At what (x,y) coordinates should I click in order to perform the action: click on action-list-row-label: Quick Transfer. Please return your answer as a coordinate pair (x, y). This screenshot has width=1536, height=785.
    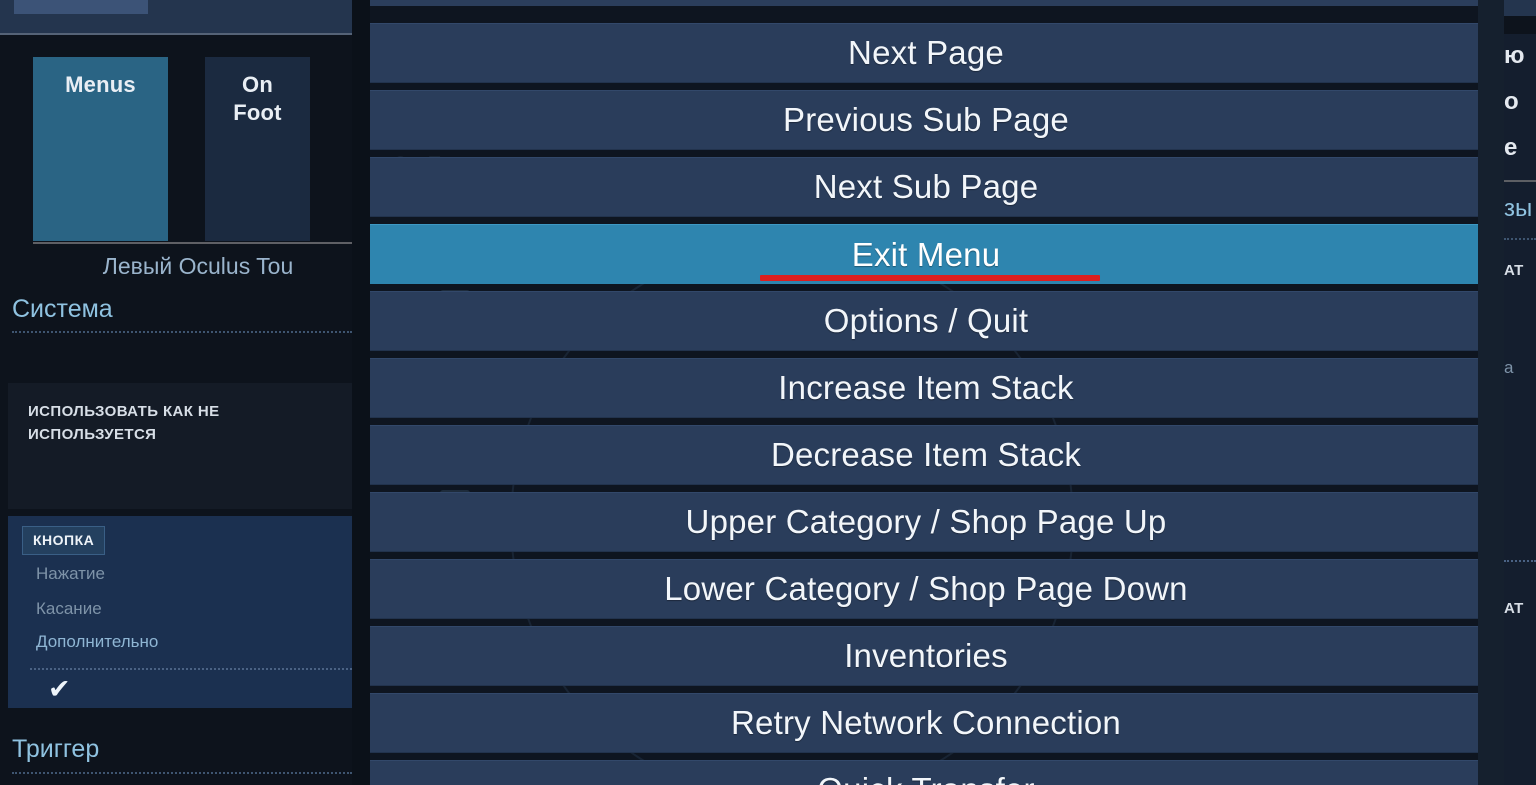
    Looking at the image, I should click on (925, 778).